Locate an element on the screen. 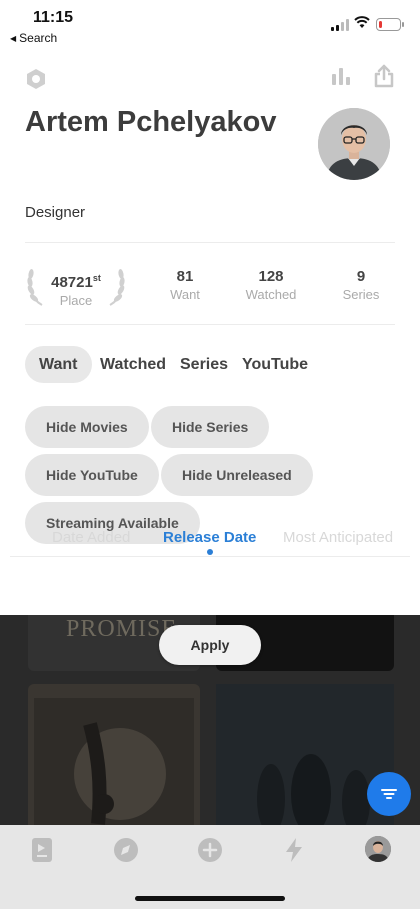 Image resolution: width=420 pixels, height=909 pixels. tab-youtube: YouTube is located at coordinates (275, 364).